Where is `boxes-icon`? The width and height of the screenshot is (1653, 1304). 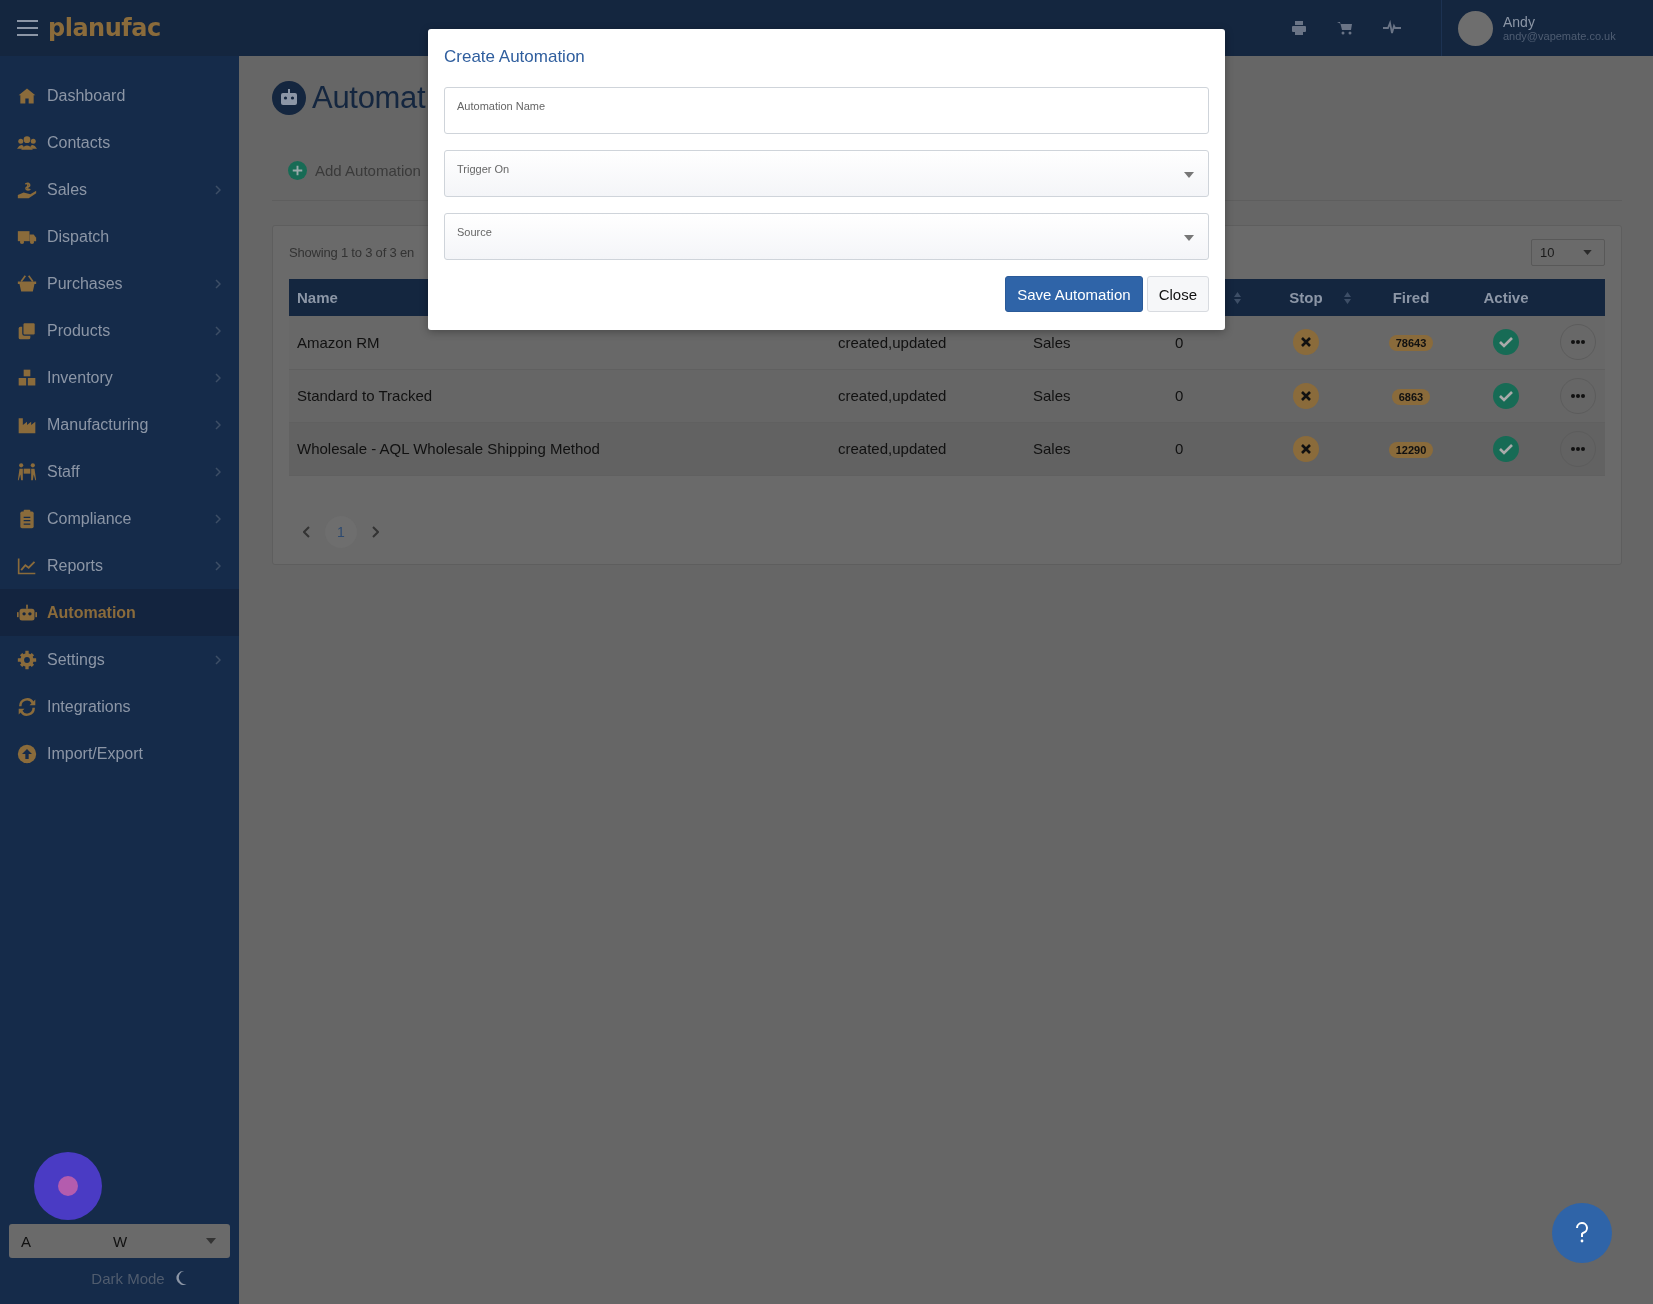 boxes-icon is located at coordinates (27, 377).